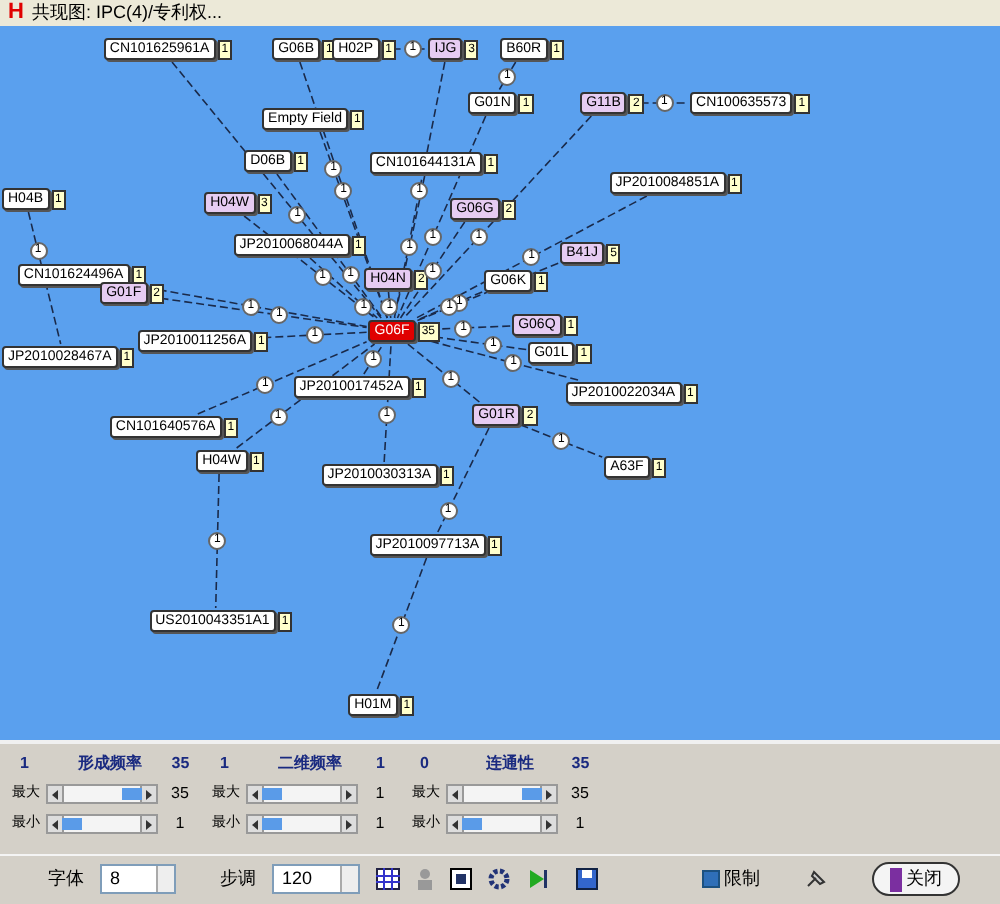  I want to click on filter-title: 形成频率, so click(110, 764).